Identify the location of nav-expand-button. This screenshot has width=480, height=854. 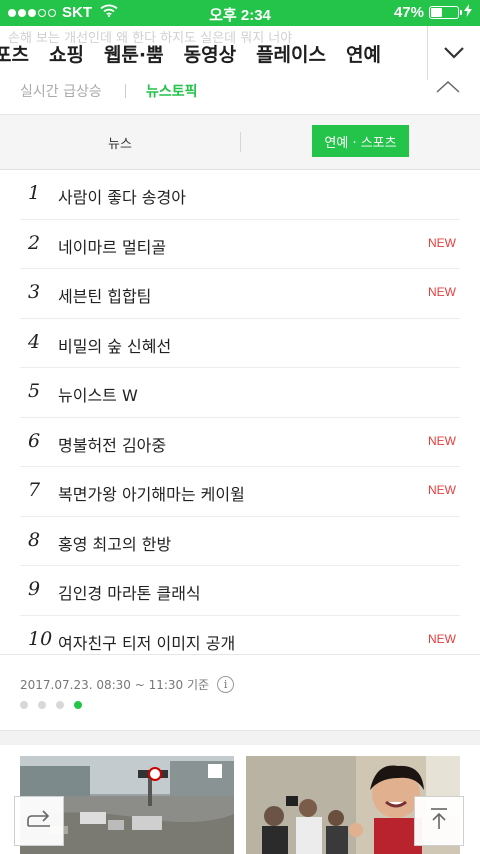
(453, 53).